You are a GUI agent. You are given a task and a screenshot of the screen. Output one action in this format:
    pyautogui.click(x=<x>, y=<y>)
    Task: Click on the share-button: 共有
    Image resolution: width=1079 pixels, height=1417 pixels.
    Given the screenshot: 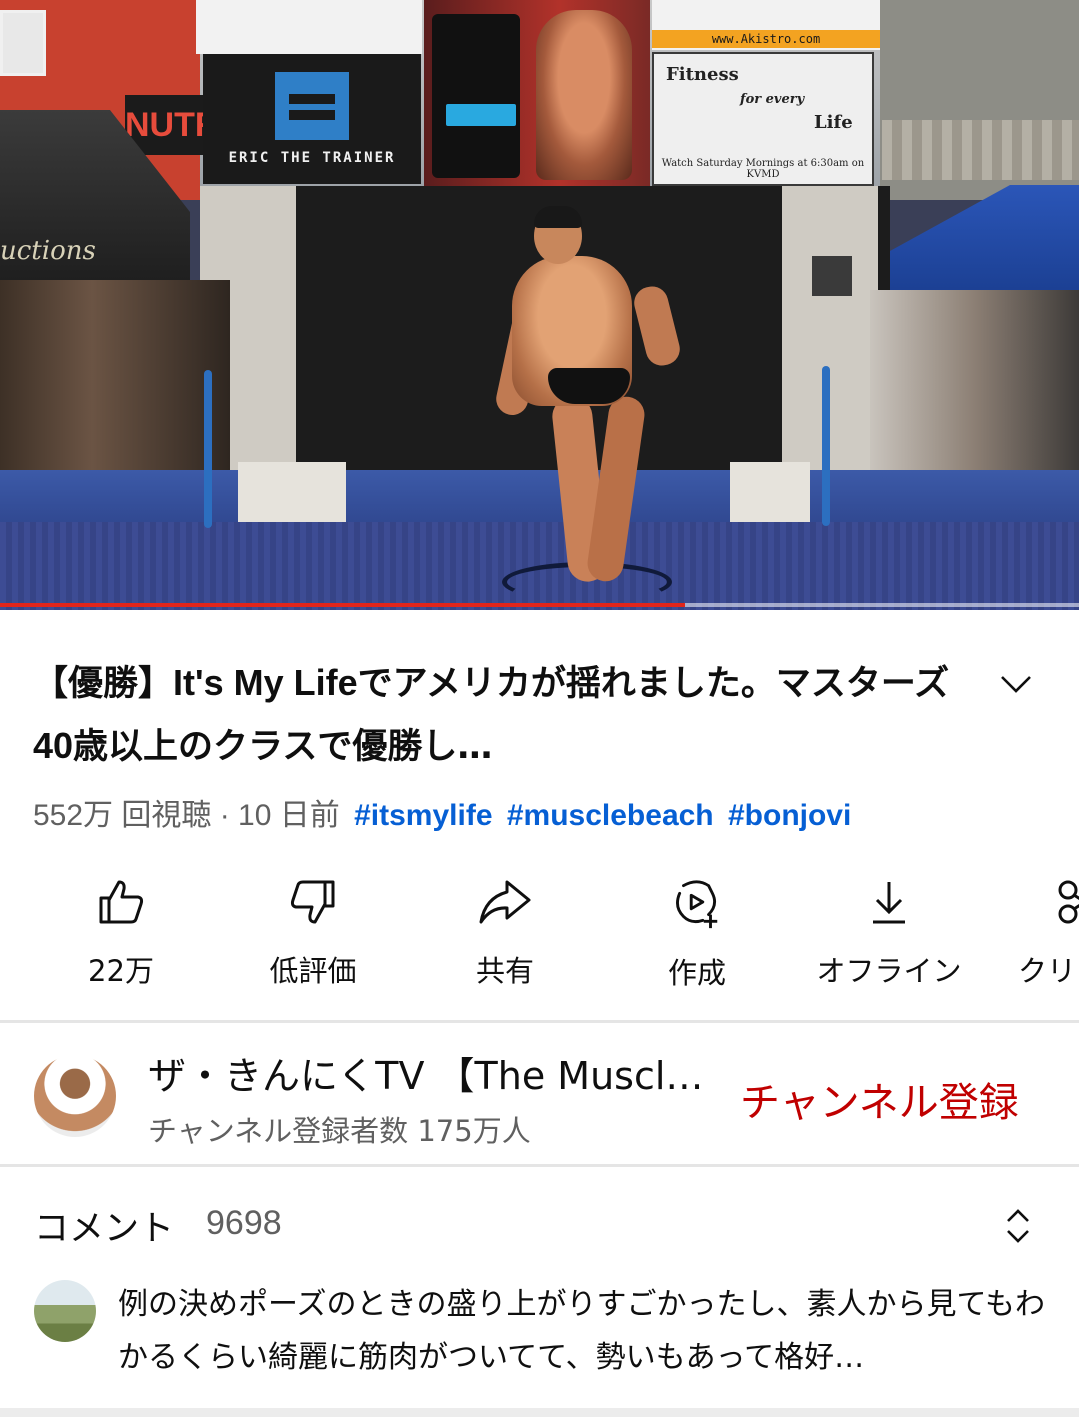 What is the action you would take?
    pyautogui.click(x=505, y=927)
    